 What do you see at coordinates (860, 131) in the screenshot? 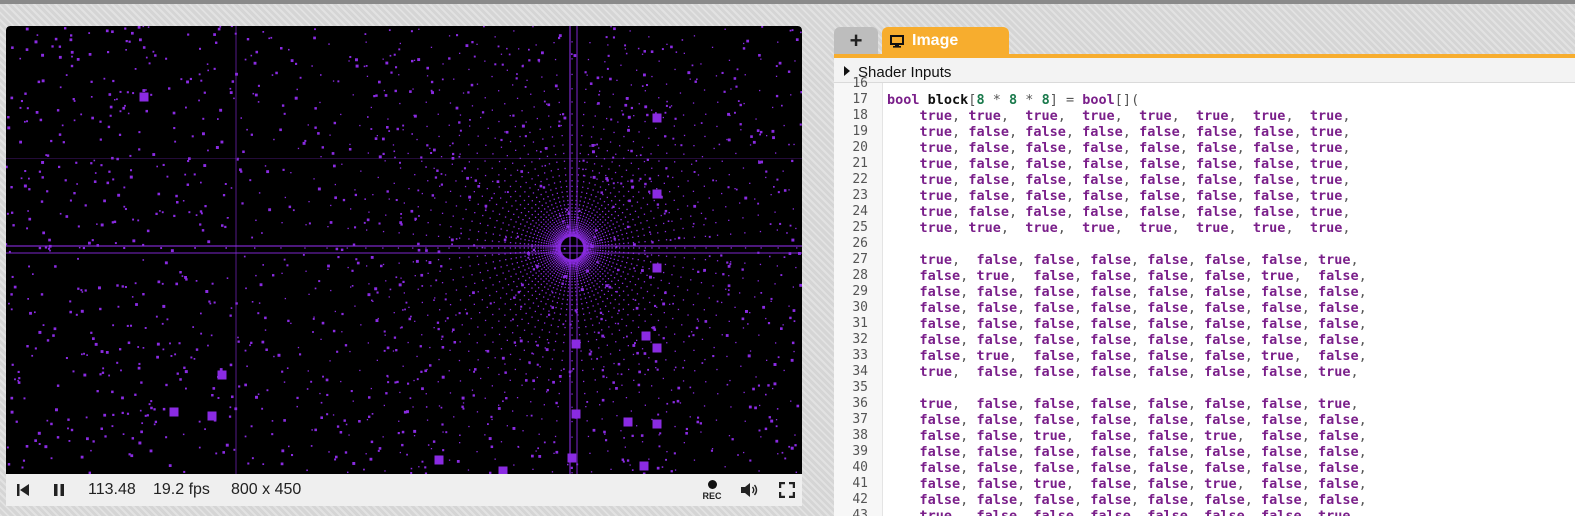
I see `line-number: 19` at bounding box center [860, 131].